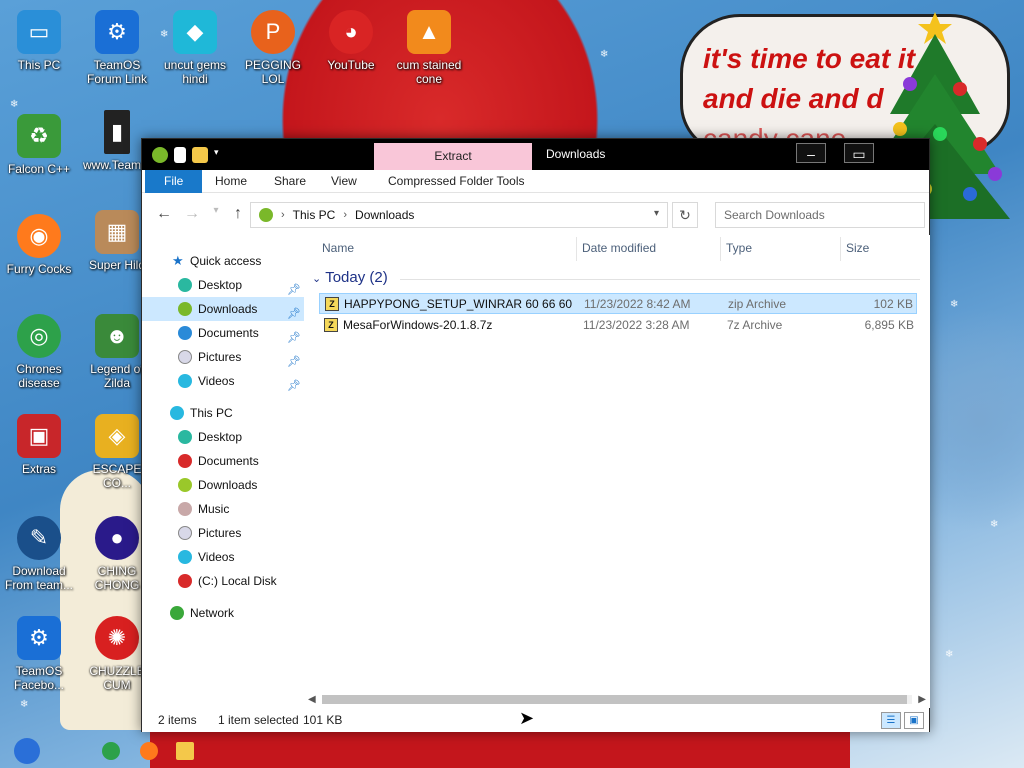  What do you see at coordinates (223, 581) in the screenshot?
I see `nav-pc-local-disk: (C:) Local Disk` at bounding box center [223, 581].